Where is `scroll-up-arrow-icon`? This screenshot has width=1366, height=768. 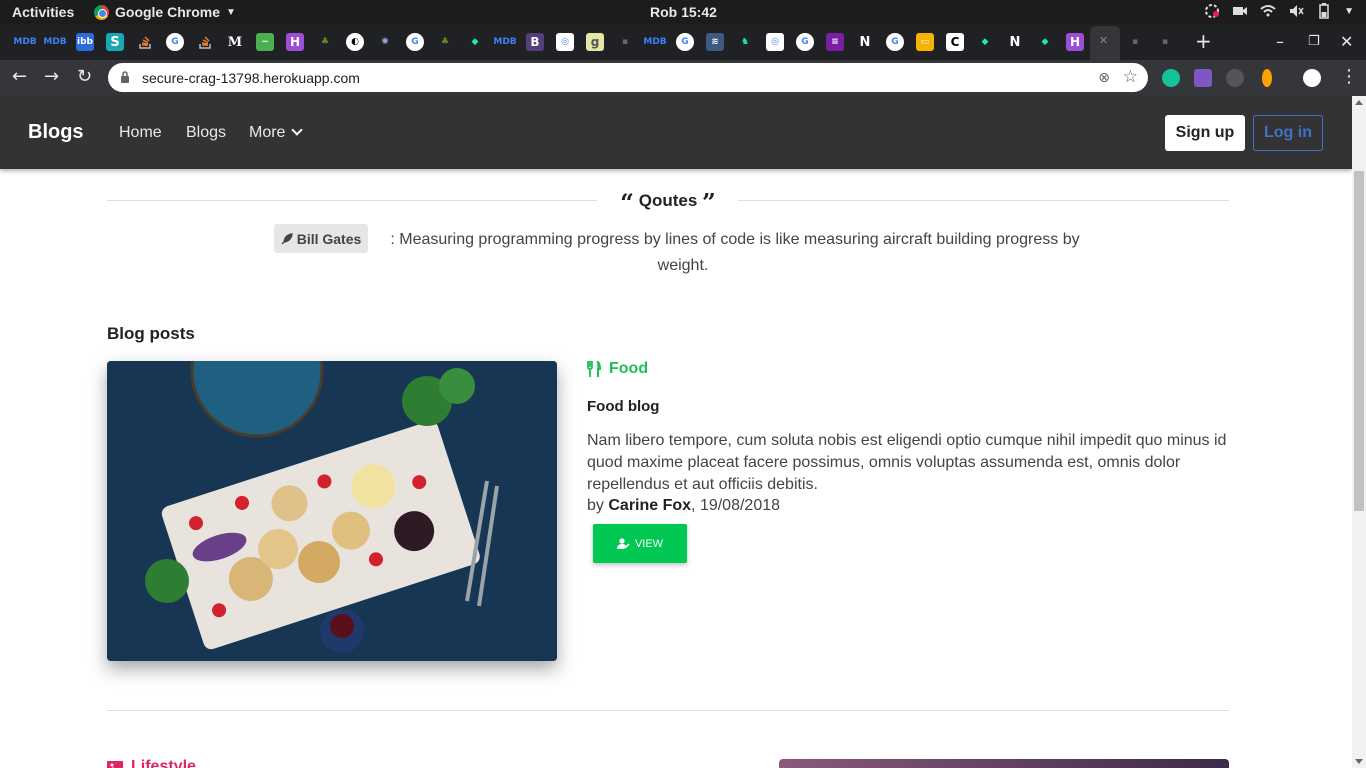
scroll-up-arrow-icon is located at coordinates (1359, 102).